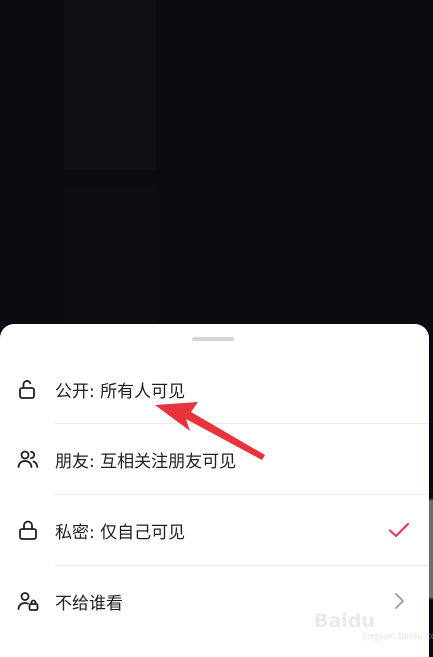 Image resolution: width=433 pixels, height=657 pixels. I want to click on watermark-brand: Baidu, so click(344, 621).